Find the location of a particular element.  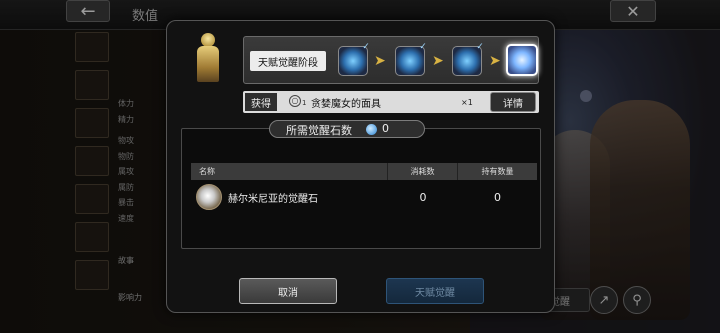

table-header: 名称 消耗数 持有数量 is located at coordinates (364, 171).